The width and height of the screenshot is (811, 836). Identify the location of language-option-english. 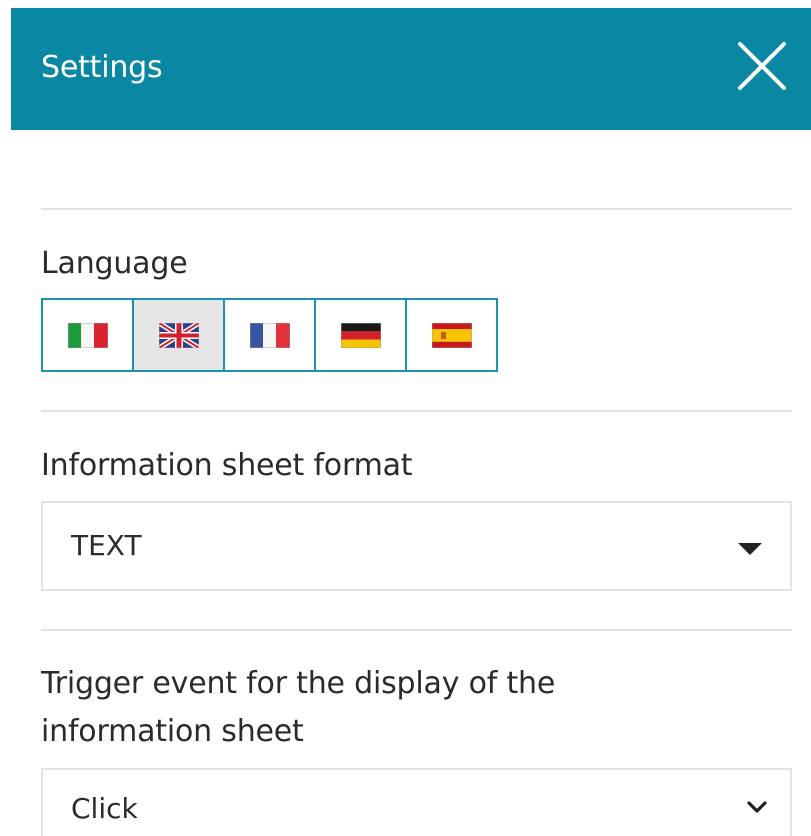
(178, 335).